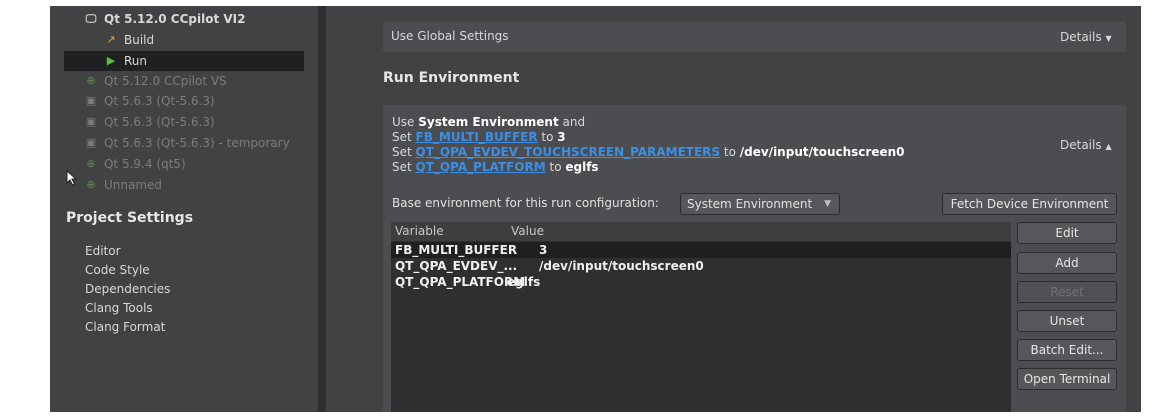  Describe the element at coordinates (1029, 204) in the screenshot. I see `fetch-device-environment-button: Fetch Device Environment` at that location.